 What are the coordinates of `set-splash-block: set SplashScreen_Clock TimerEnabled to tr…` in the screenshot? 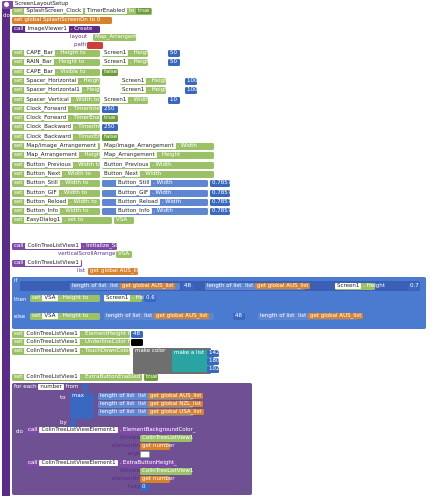 It's located at (82, 11).